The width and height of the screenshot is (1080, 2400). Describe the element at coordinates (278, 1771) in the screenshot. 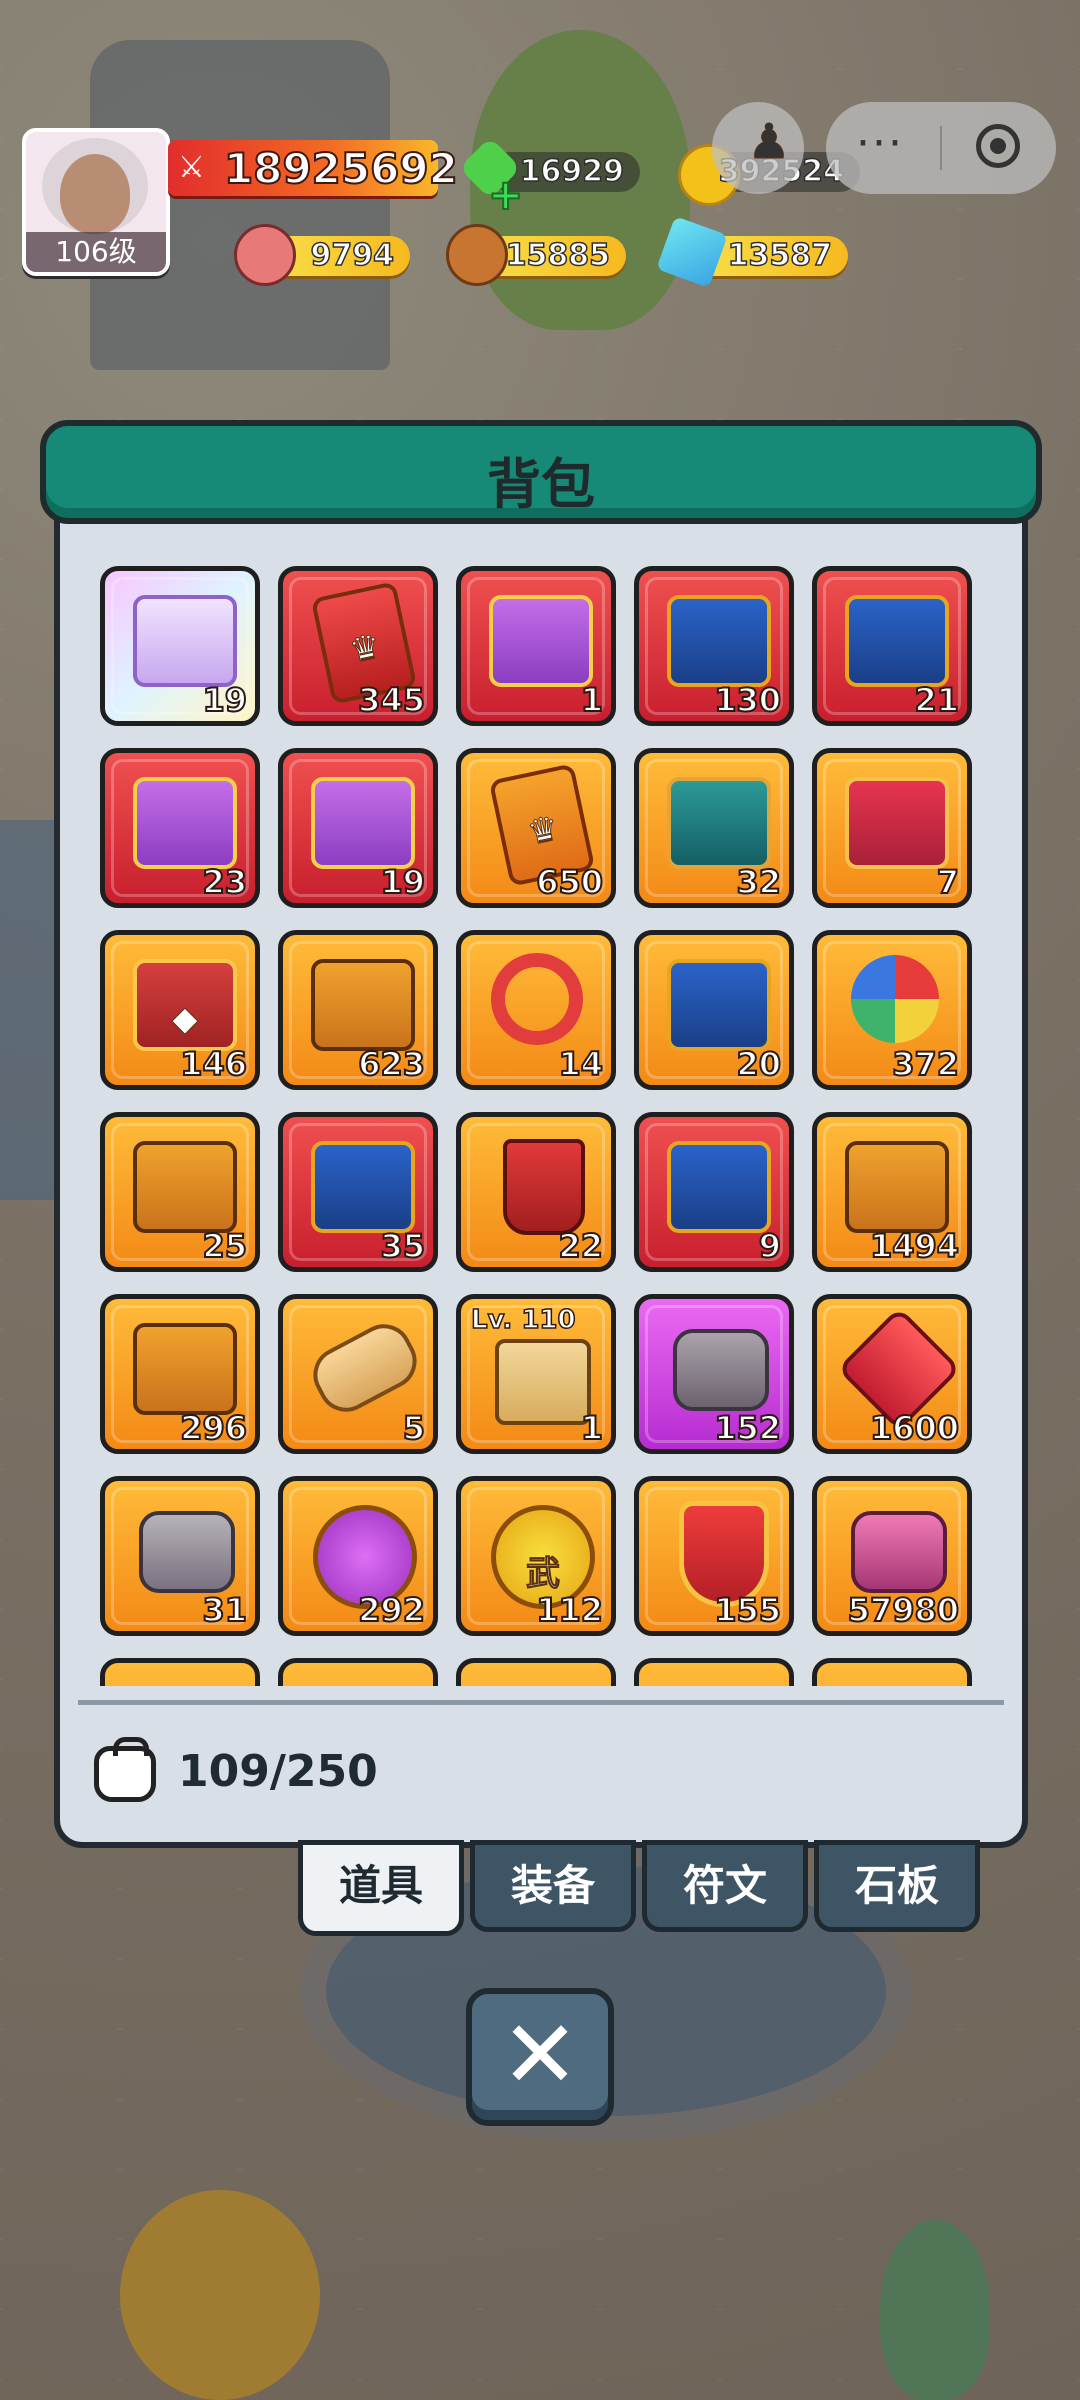

I see `bag-capacity: 109/250` at that location.